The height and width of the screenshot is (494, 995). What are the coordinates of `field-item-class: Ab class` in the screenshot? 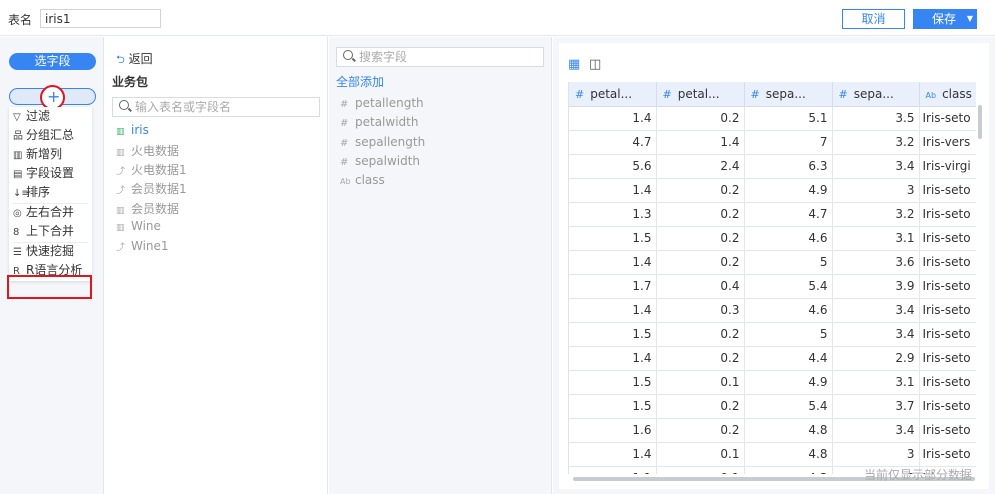 It's located at (362, 180).